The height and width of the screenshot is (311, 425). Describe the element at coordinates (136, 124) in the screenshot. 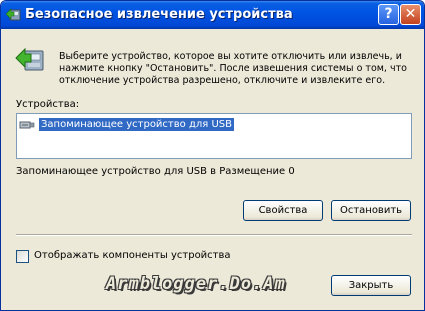

I see `device-item-label: Запоминающее устройство для USB` at that location.